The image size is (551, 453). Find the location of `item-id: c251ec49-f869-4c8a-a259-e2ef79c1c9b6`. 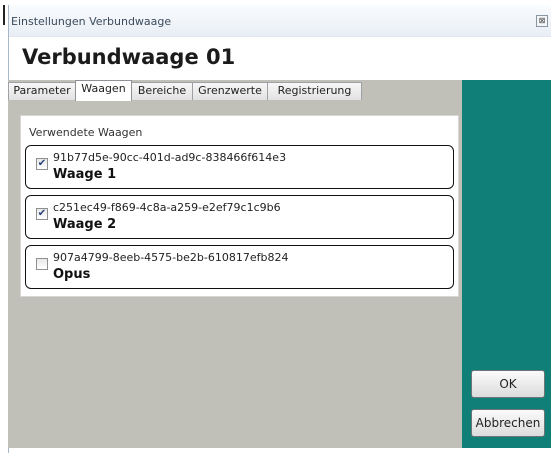

item-id: c251ec49-f869-4c8a-a259-e2ef79c1c9b6 is located at coordinates (167, 207).